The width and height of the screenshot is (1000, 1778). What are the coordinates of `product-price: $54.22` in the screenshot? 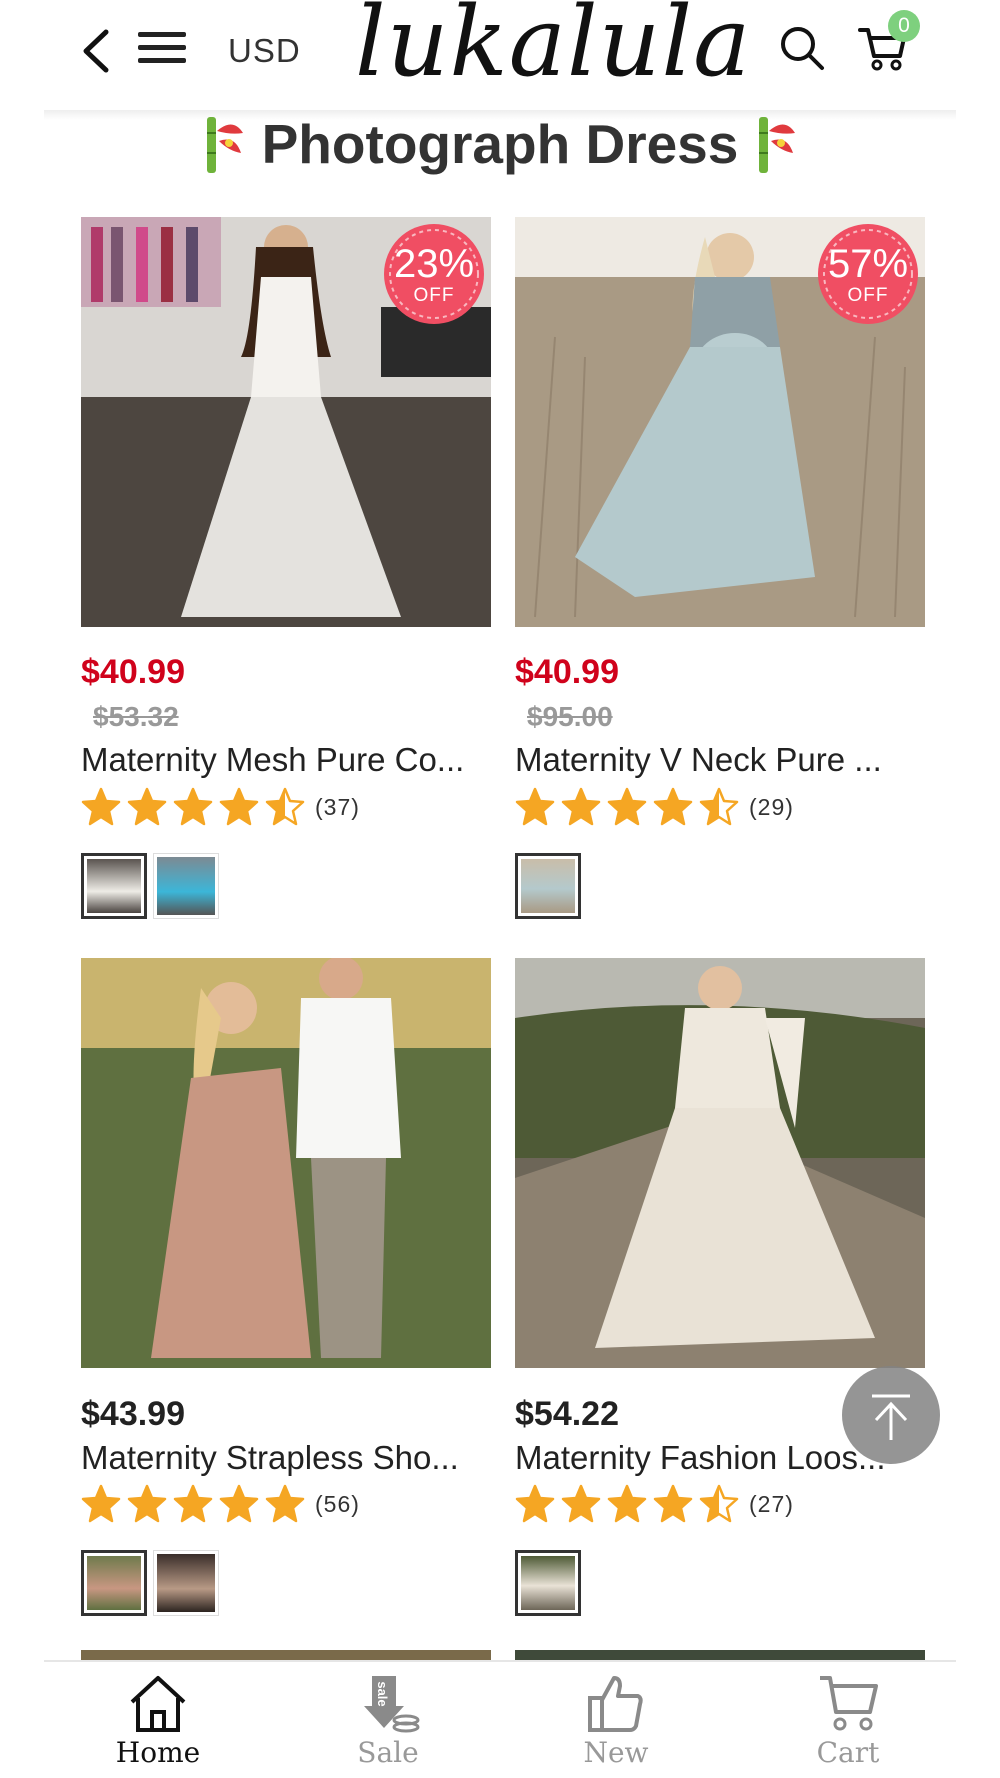 It's located at (567, 1414).